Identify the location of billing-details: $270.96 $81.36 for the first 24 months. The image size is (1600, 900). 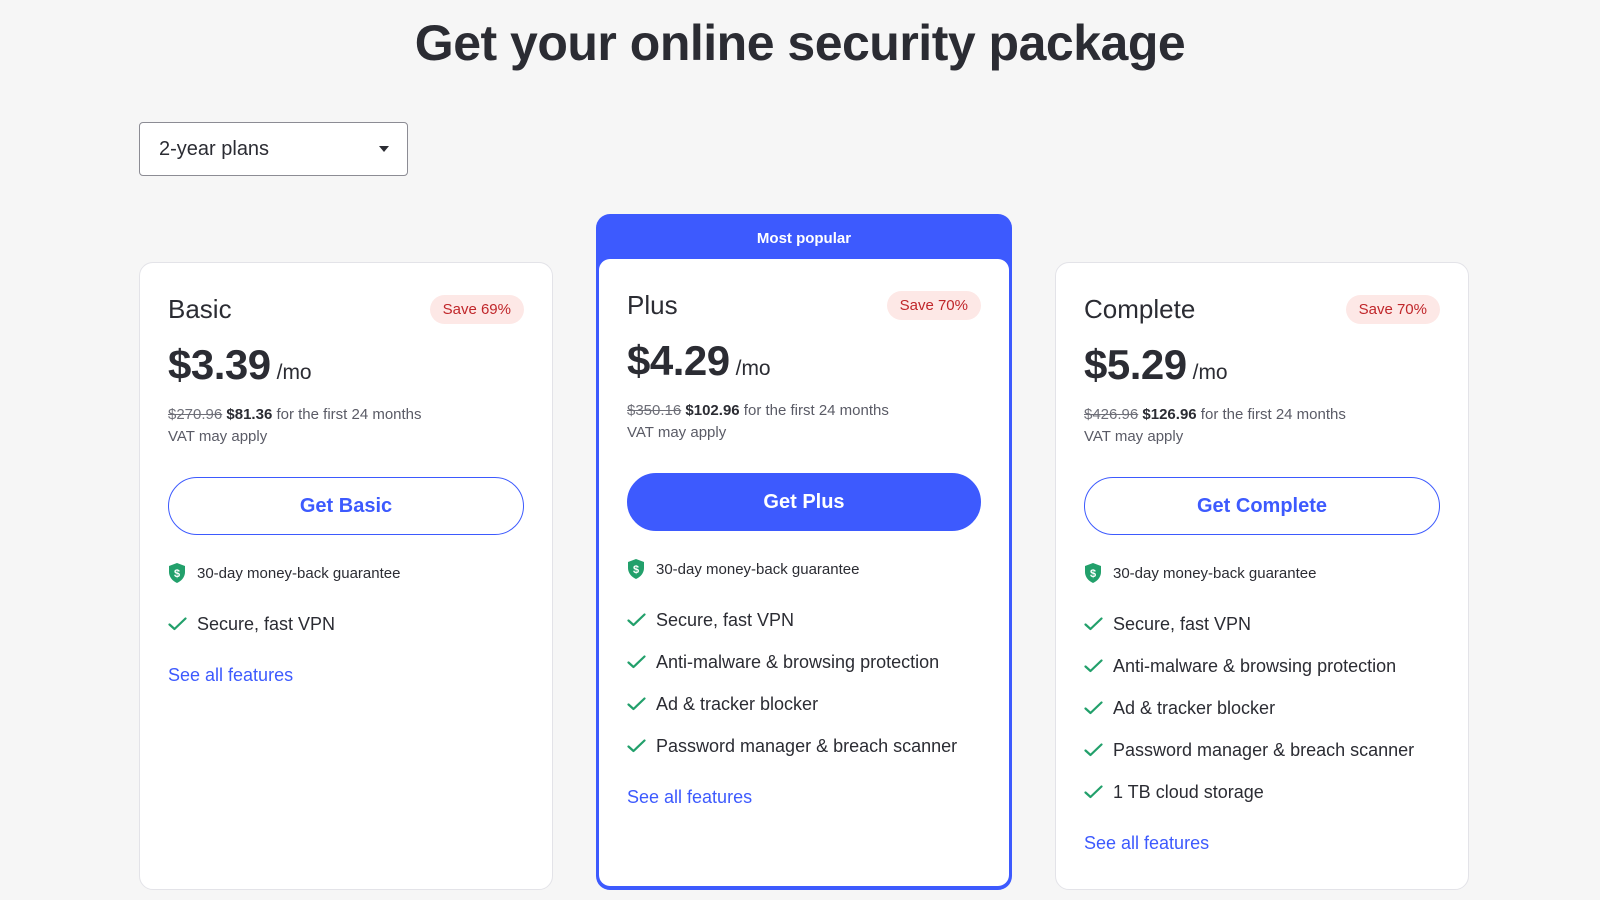
(346, 415).